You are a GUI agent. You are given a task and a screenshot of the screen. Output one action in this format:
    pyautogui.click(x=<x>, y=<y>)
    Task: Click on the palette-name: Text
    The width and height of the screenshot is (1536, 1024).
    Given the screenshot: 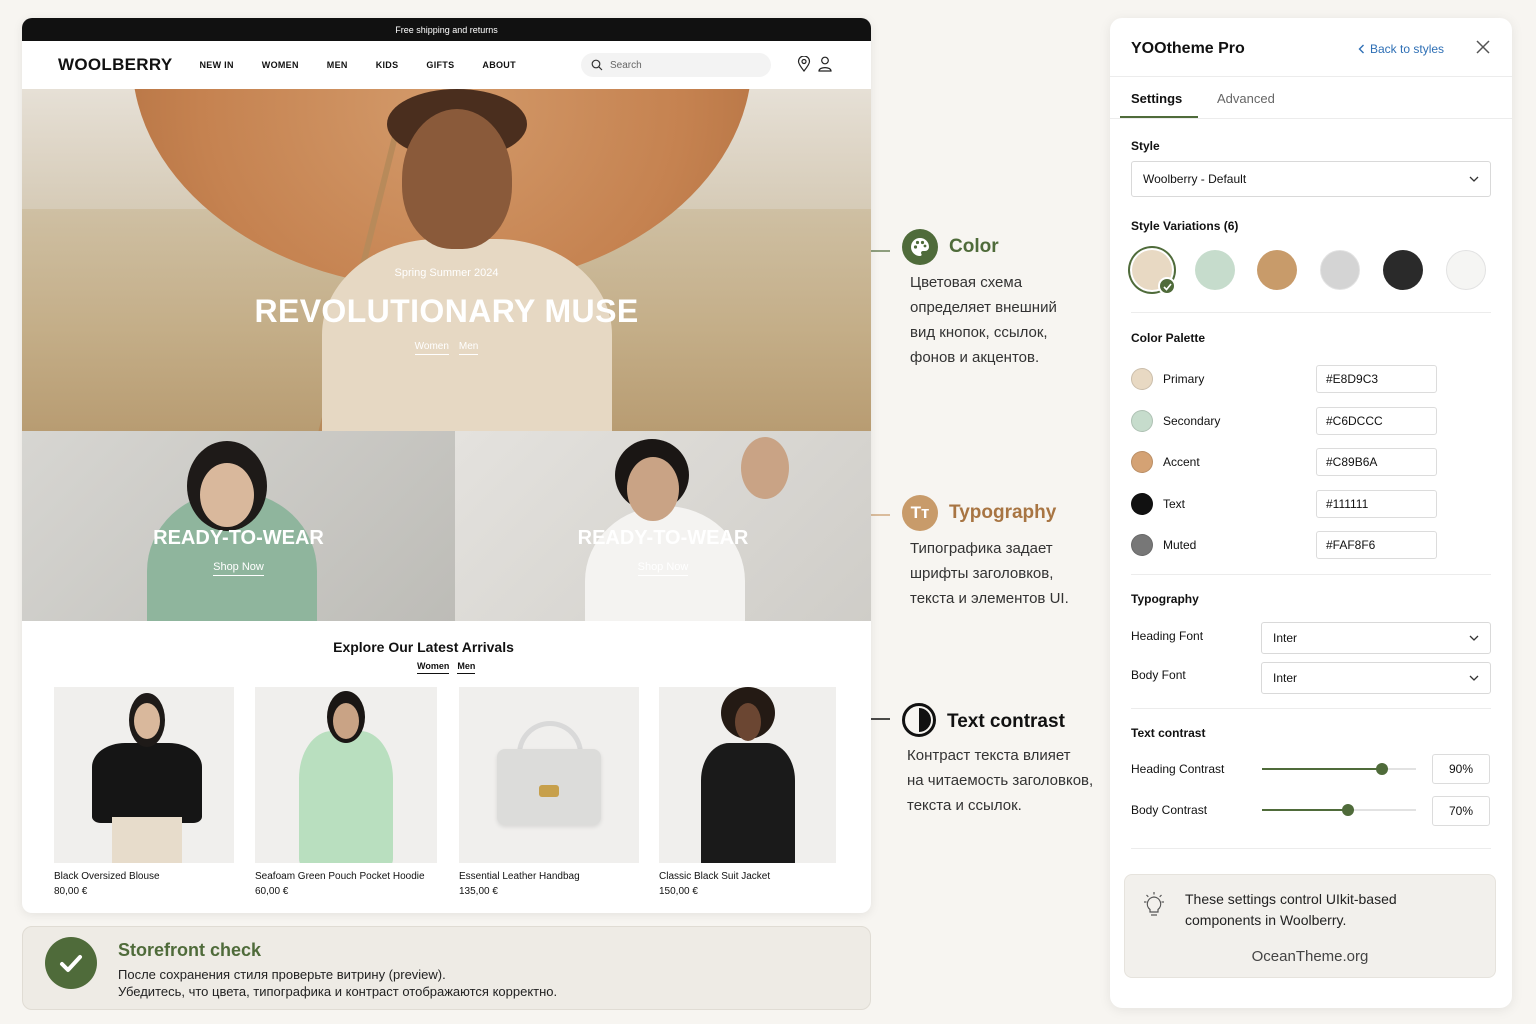 What is the action you would take?
    pyautogui.click(x=1174, y=504)
    